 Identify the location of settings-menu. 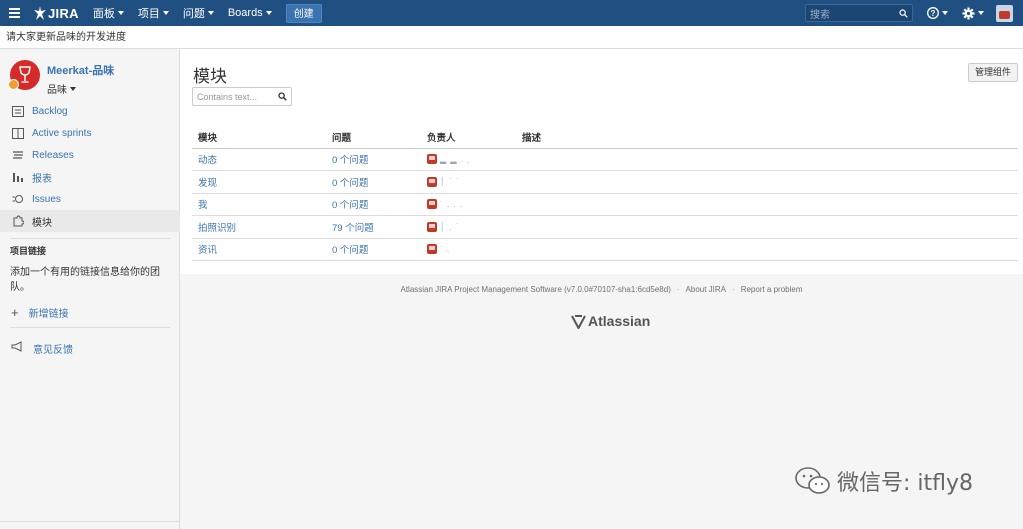
(973, 13).